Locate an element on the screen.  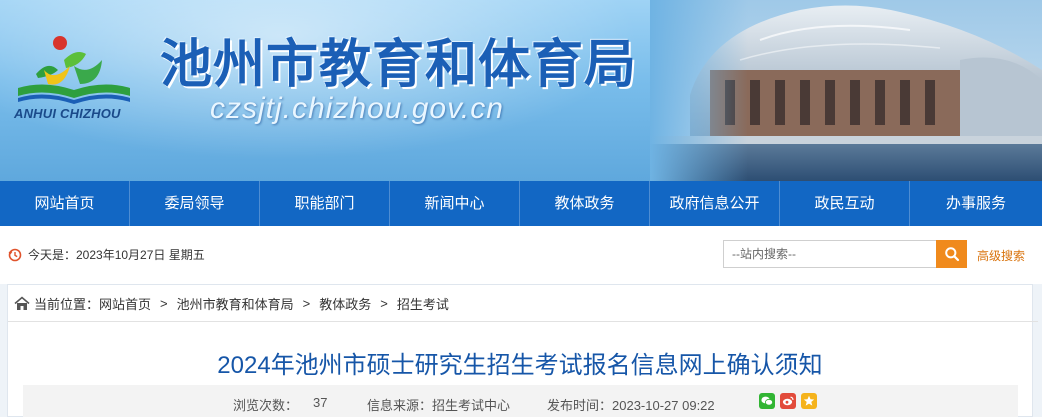
logo-text: ANHUI CHIZHOU is located at coordinates (67, 113).